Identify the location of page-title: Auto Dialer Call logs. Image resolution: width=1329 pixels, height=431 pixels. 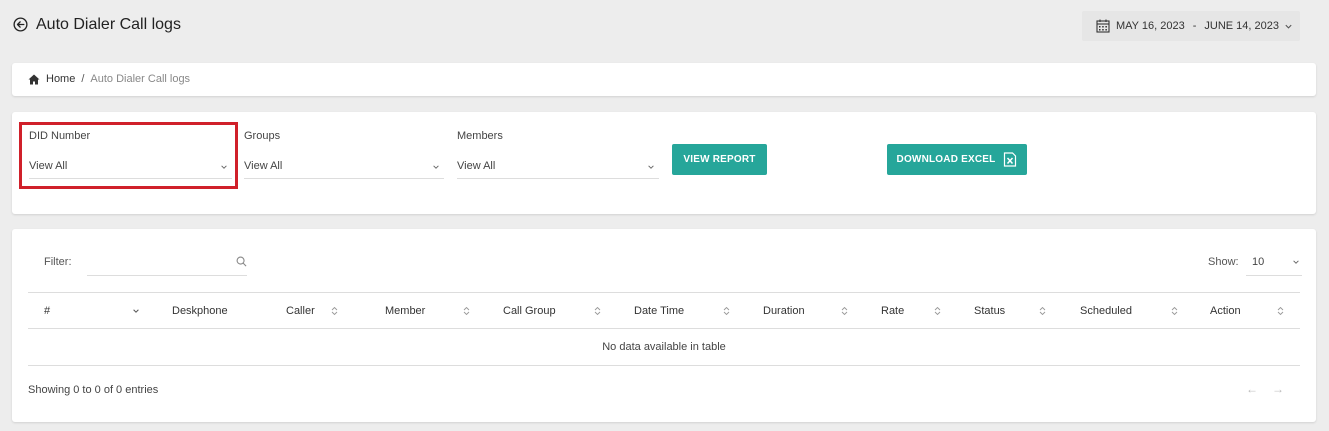
(108, 24).